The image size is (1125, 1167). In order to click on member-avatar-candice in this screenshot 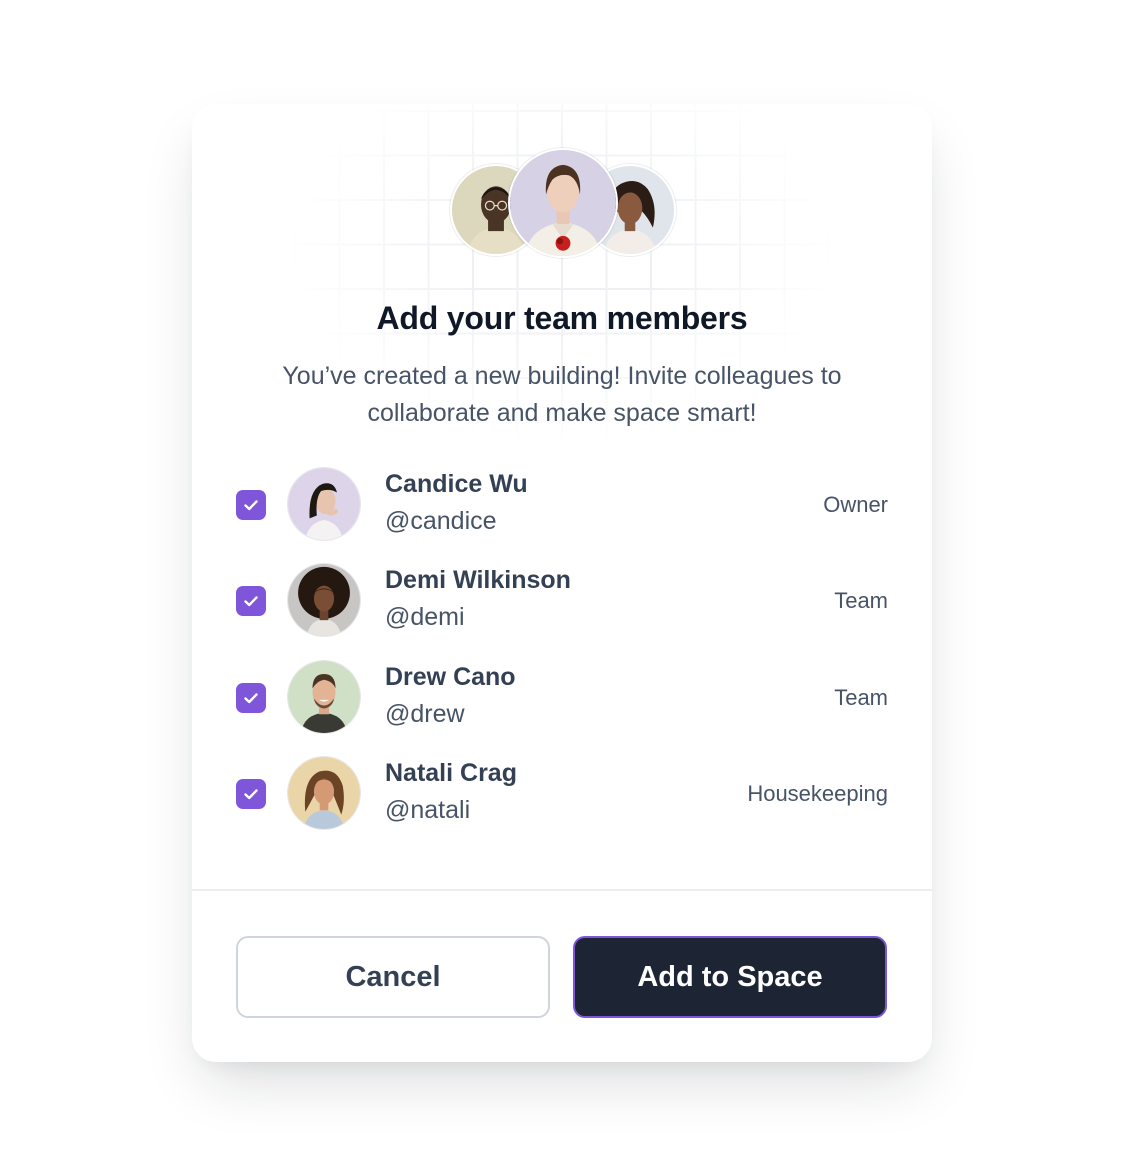, I will do `click(324, 504)`.